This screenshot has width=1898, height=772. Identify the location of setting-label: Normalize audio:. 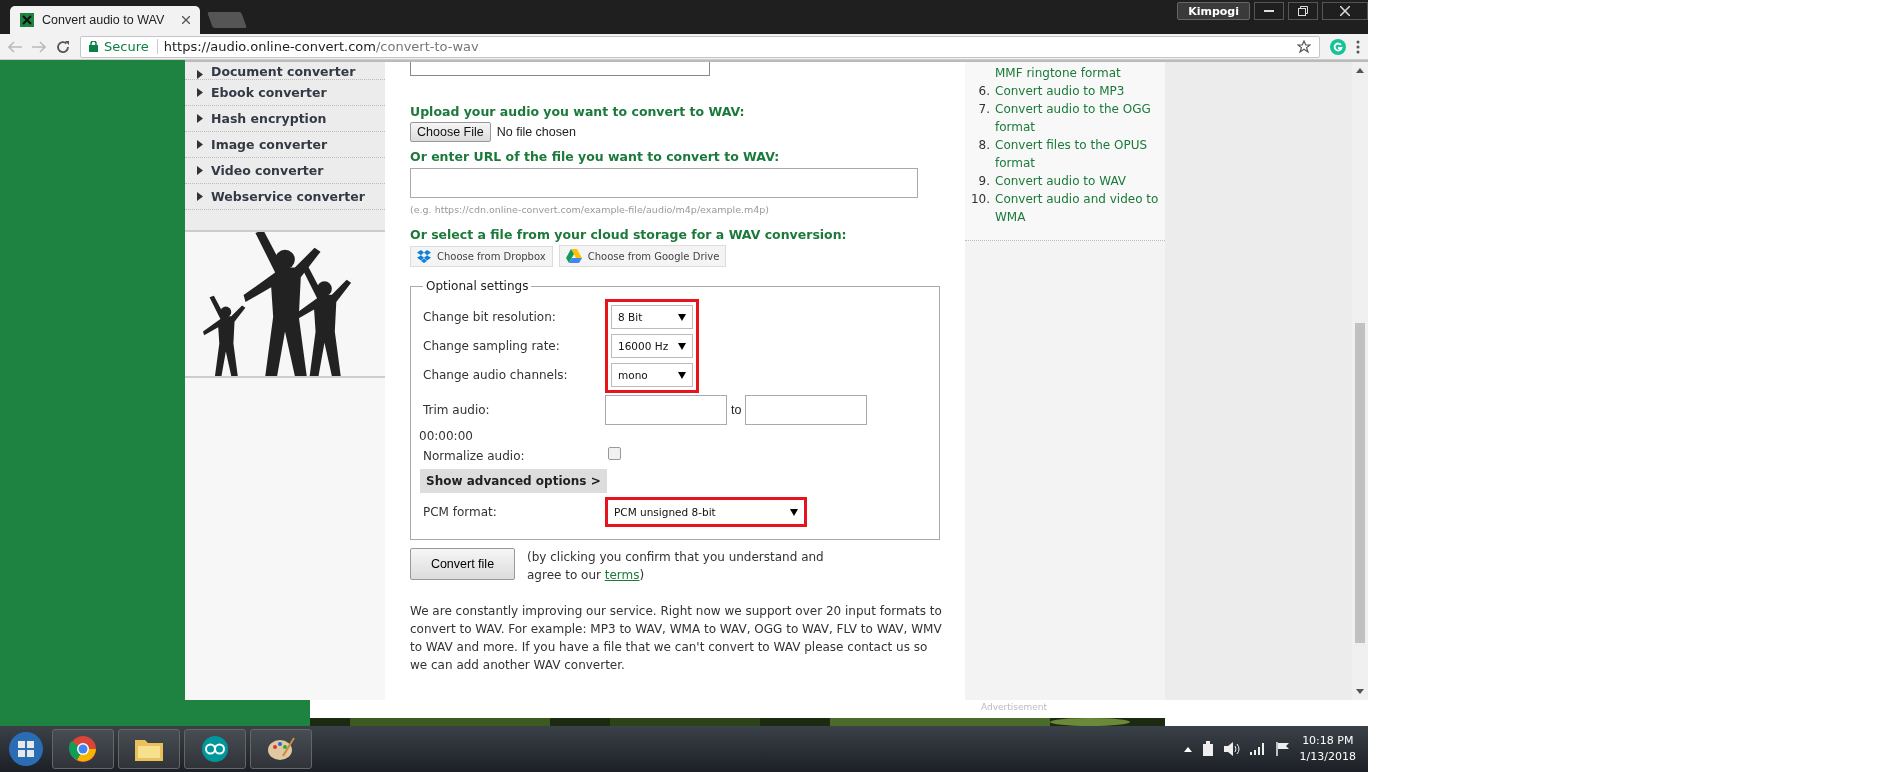
(474, 456).